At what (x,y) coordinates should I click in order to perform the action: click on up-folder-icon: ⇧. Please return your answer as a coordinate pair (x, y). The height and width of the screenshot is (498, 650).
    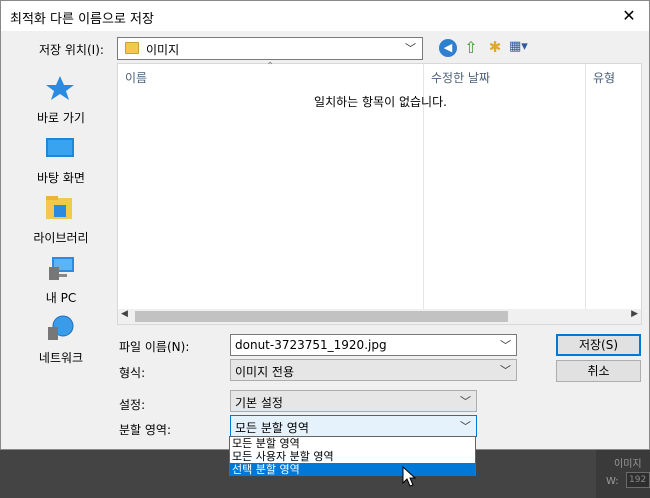
    Looking at the image, I should click on (471, 48).